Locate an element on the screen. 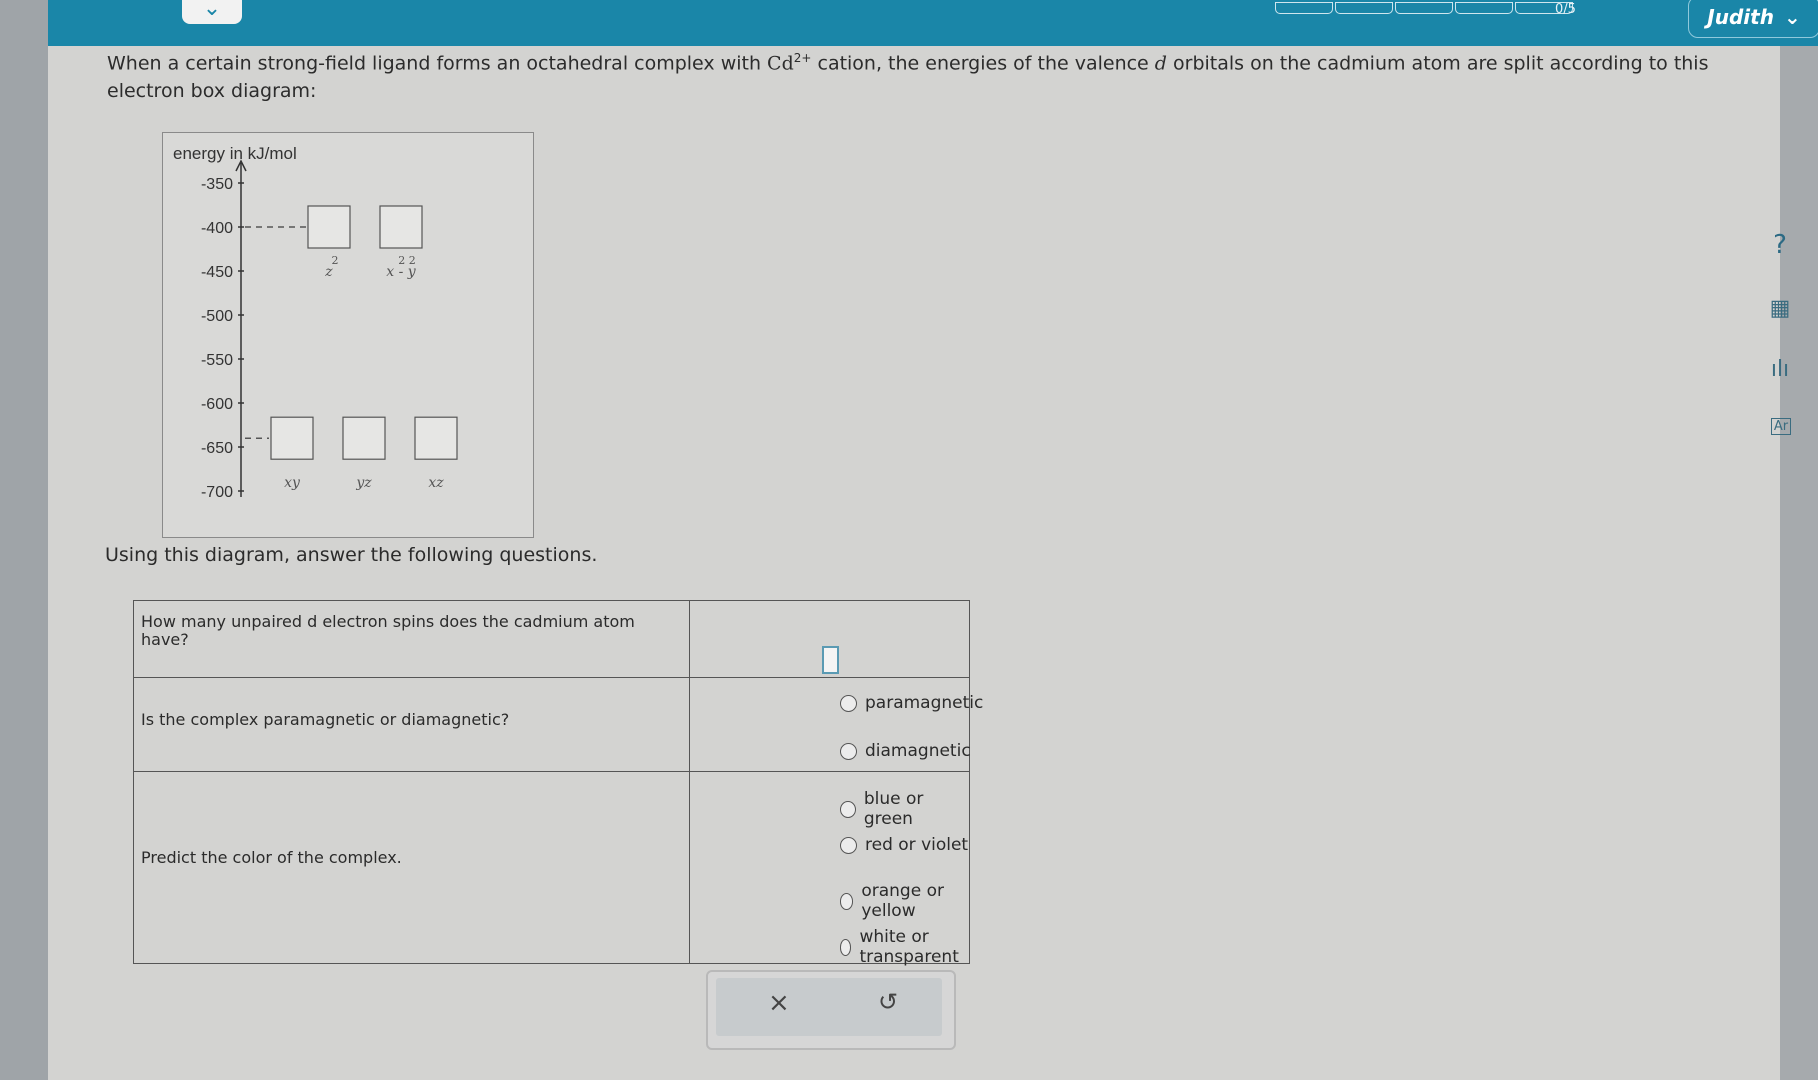 This screenshot has height=1080, width=1818. periodic-table-icon: Ar is located at coordinates (1781, 426).